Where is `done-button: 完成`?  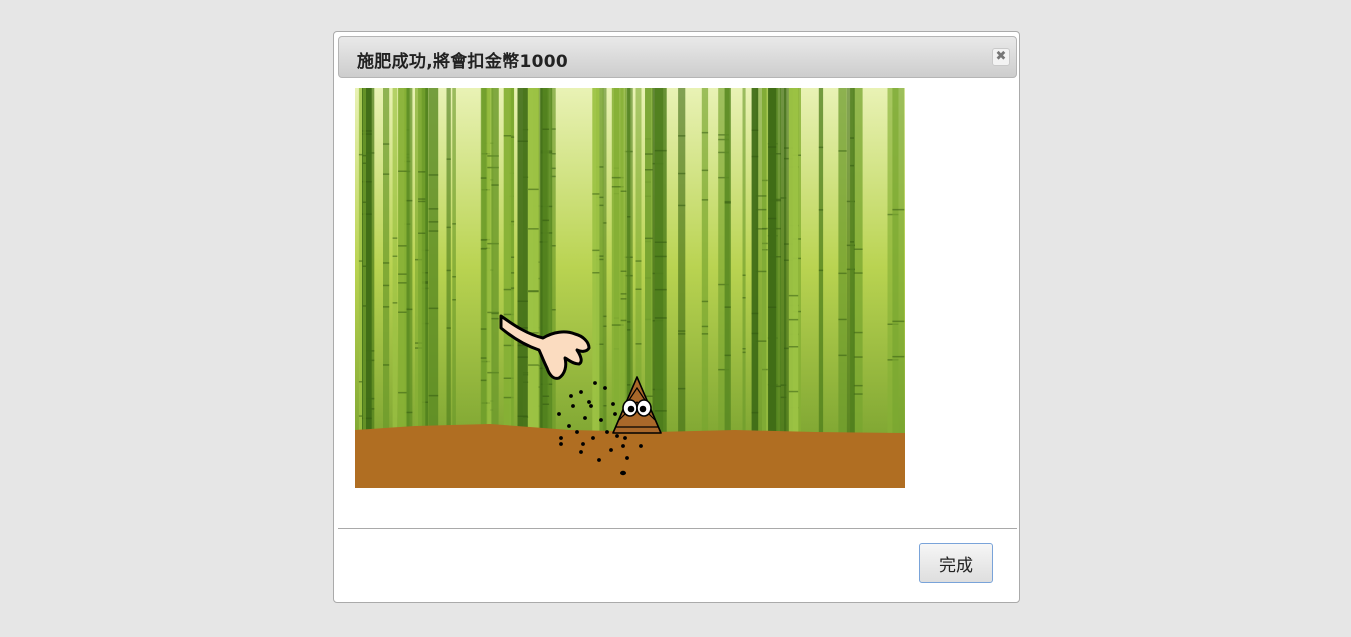
done-button: 完成 is located at coordinates (956, 563).